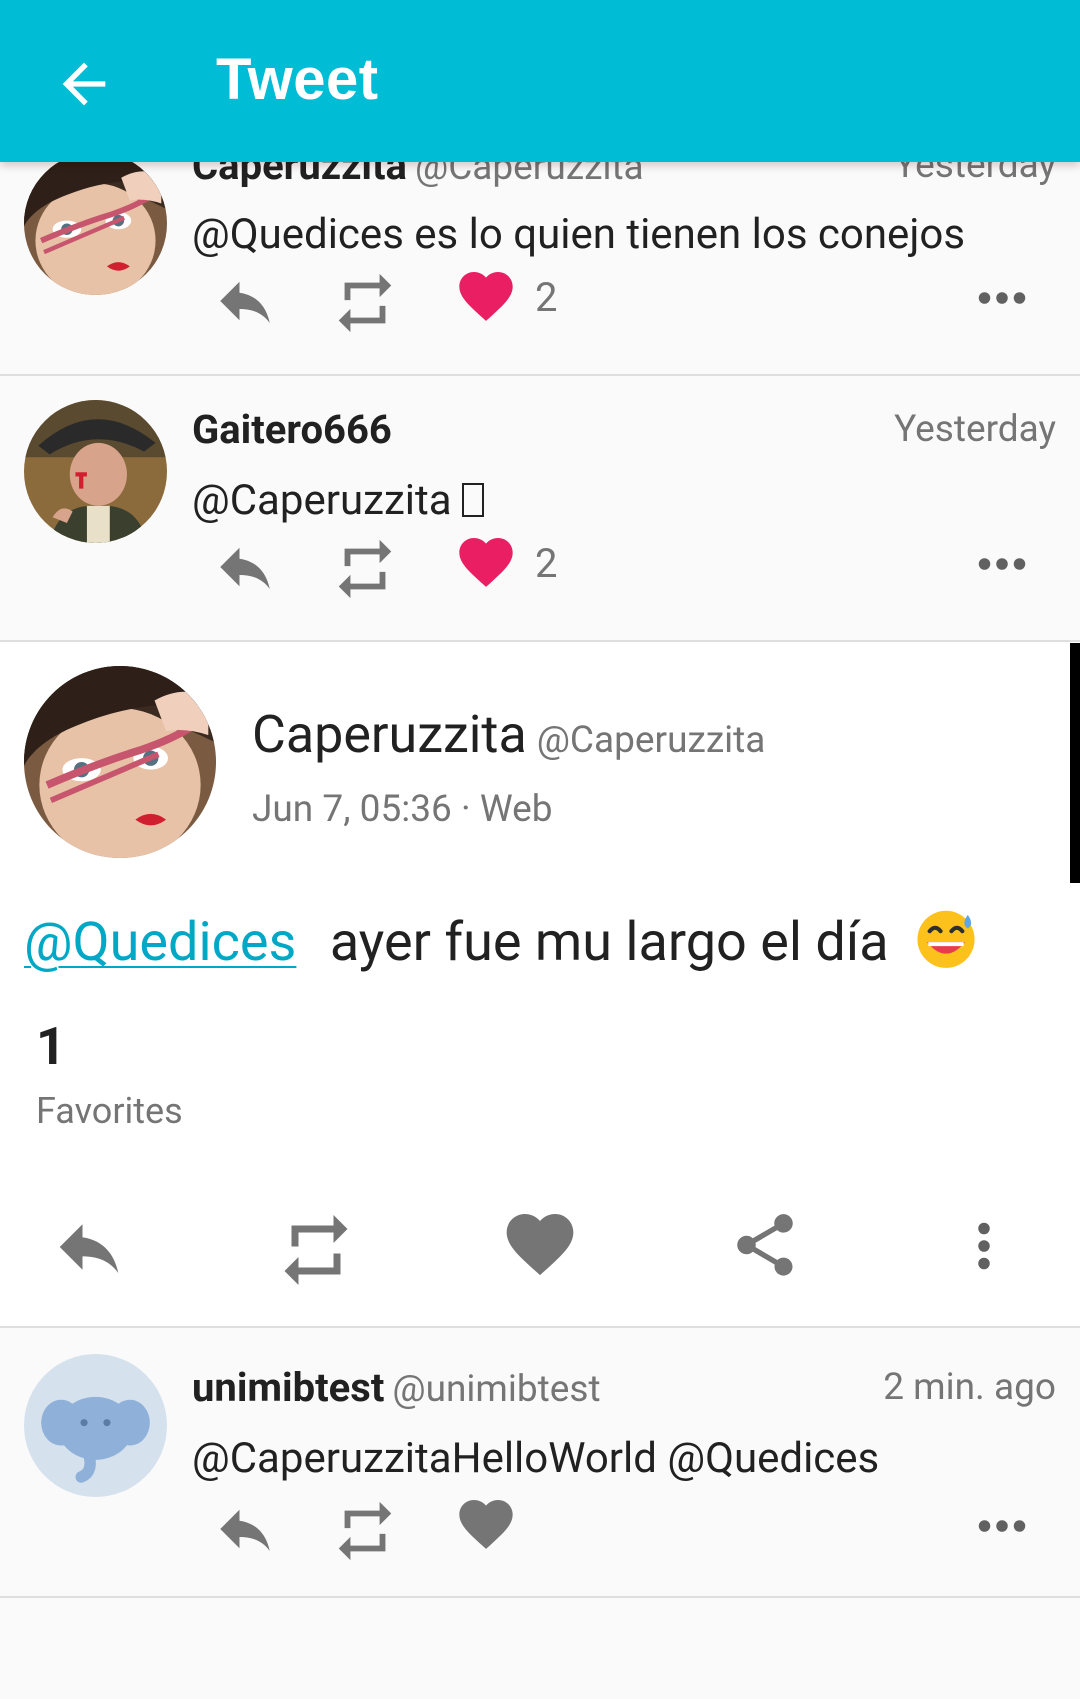  What do you see at coordinates (51, 1046) in the screenshot?
I see `favorites-count: 1` at bounding box center [51, 1046].